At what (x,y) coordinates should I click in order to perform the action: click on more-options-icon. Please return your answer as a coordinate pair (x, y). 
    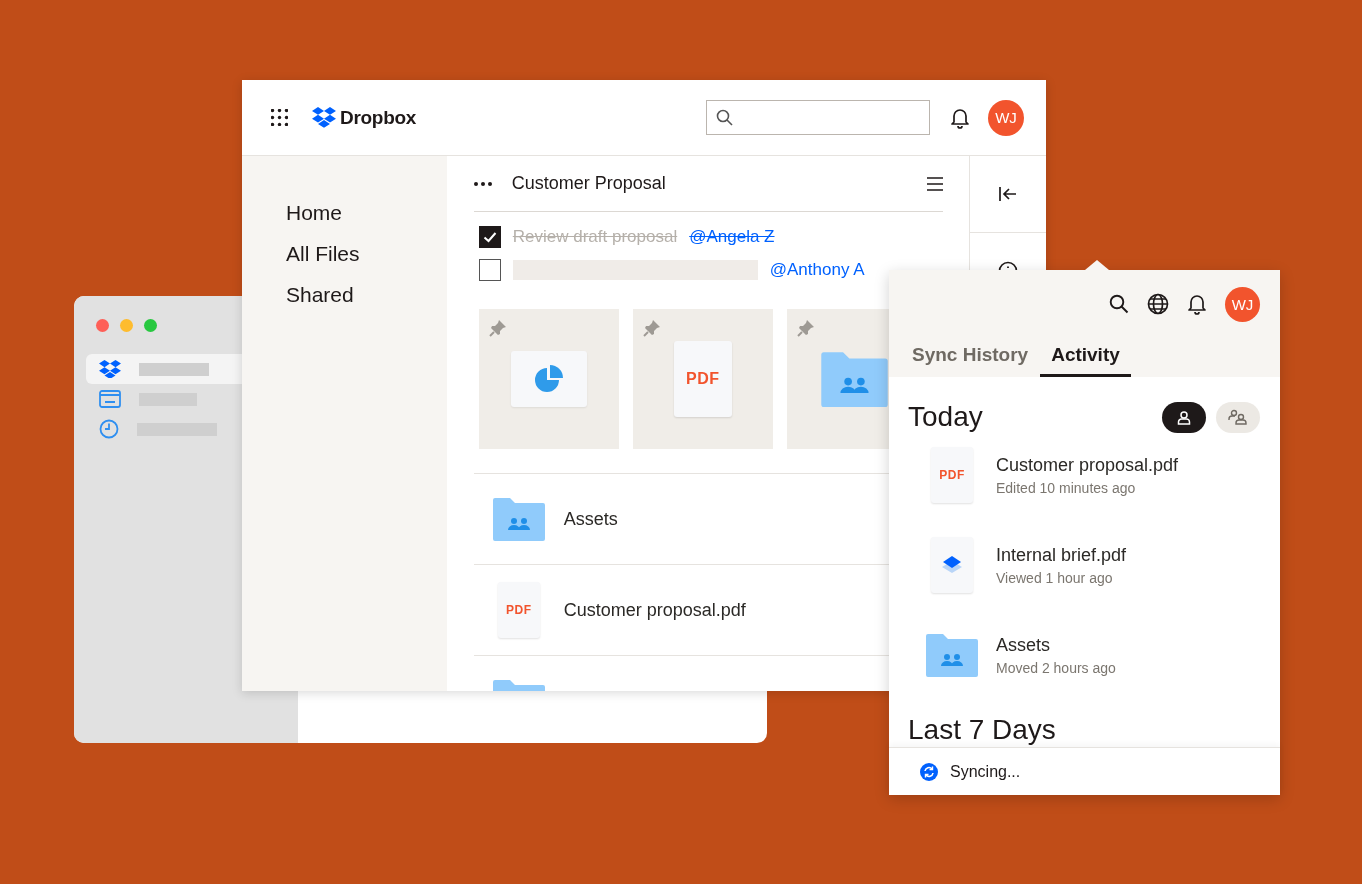
    Looking at the image, I should click on (482, 183).